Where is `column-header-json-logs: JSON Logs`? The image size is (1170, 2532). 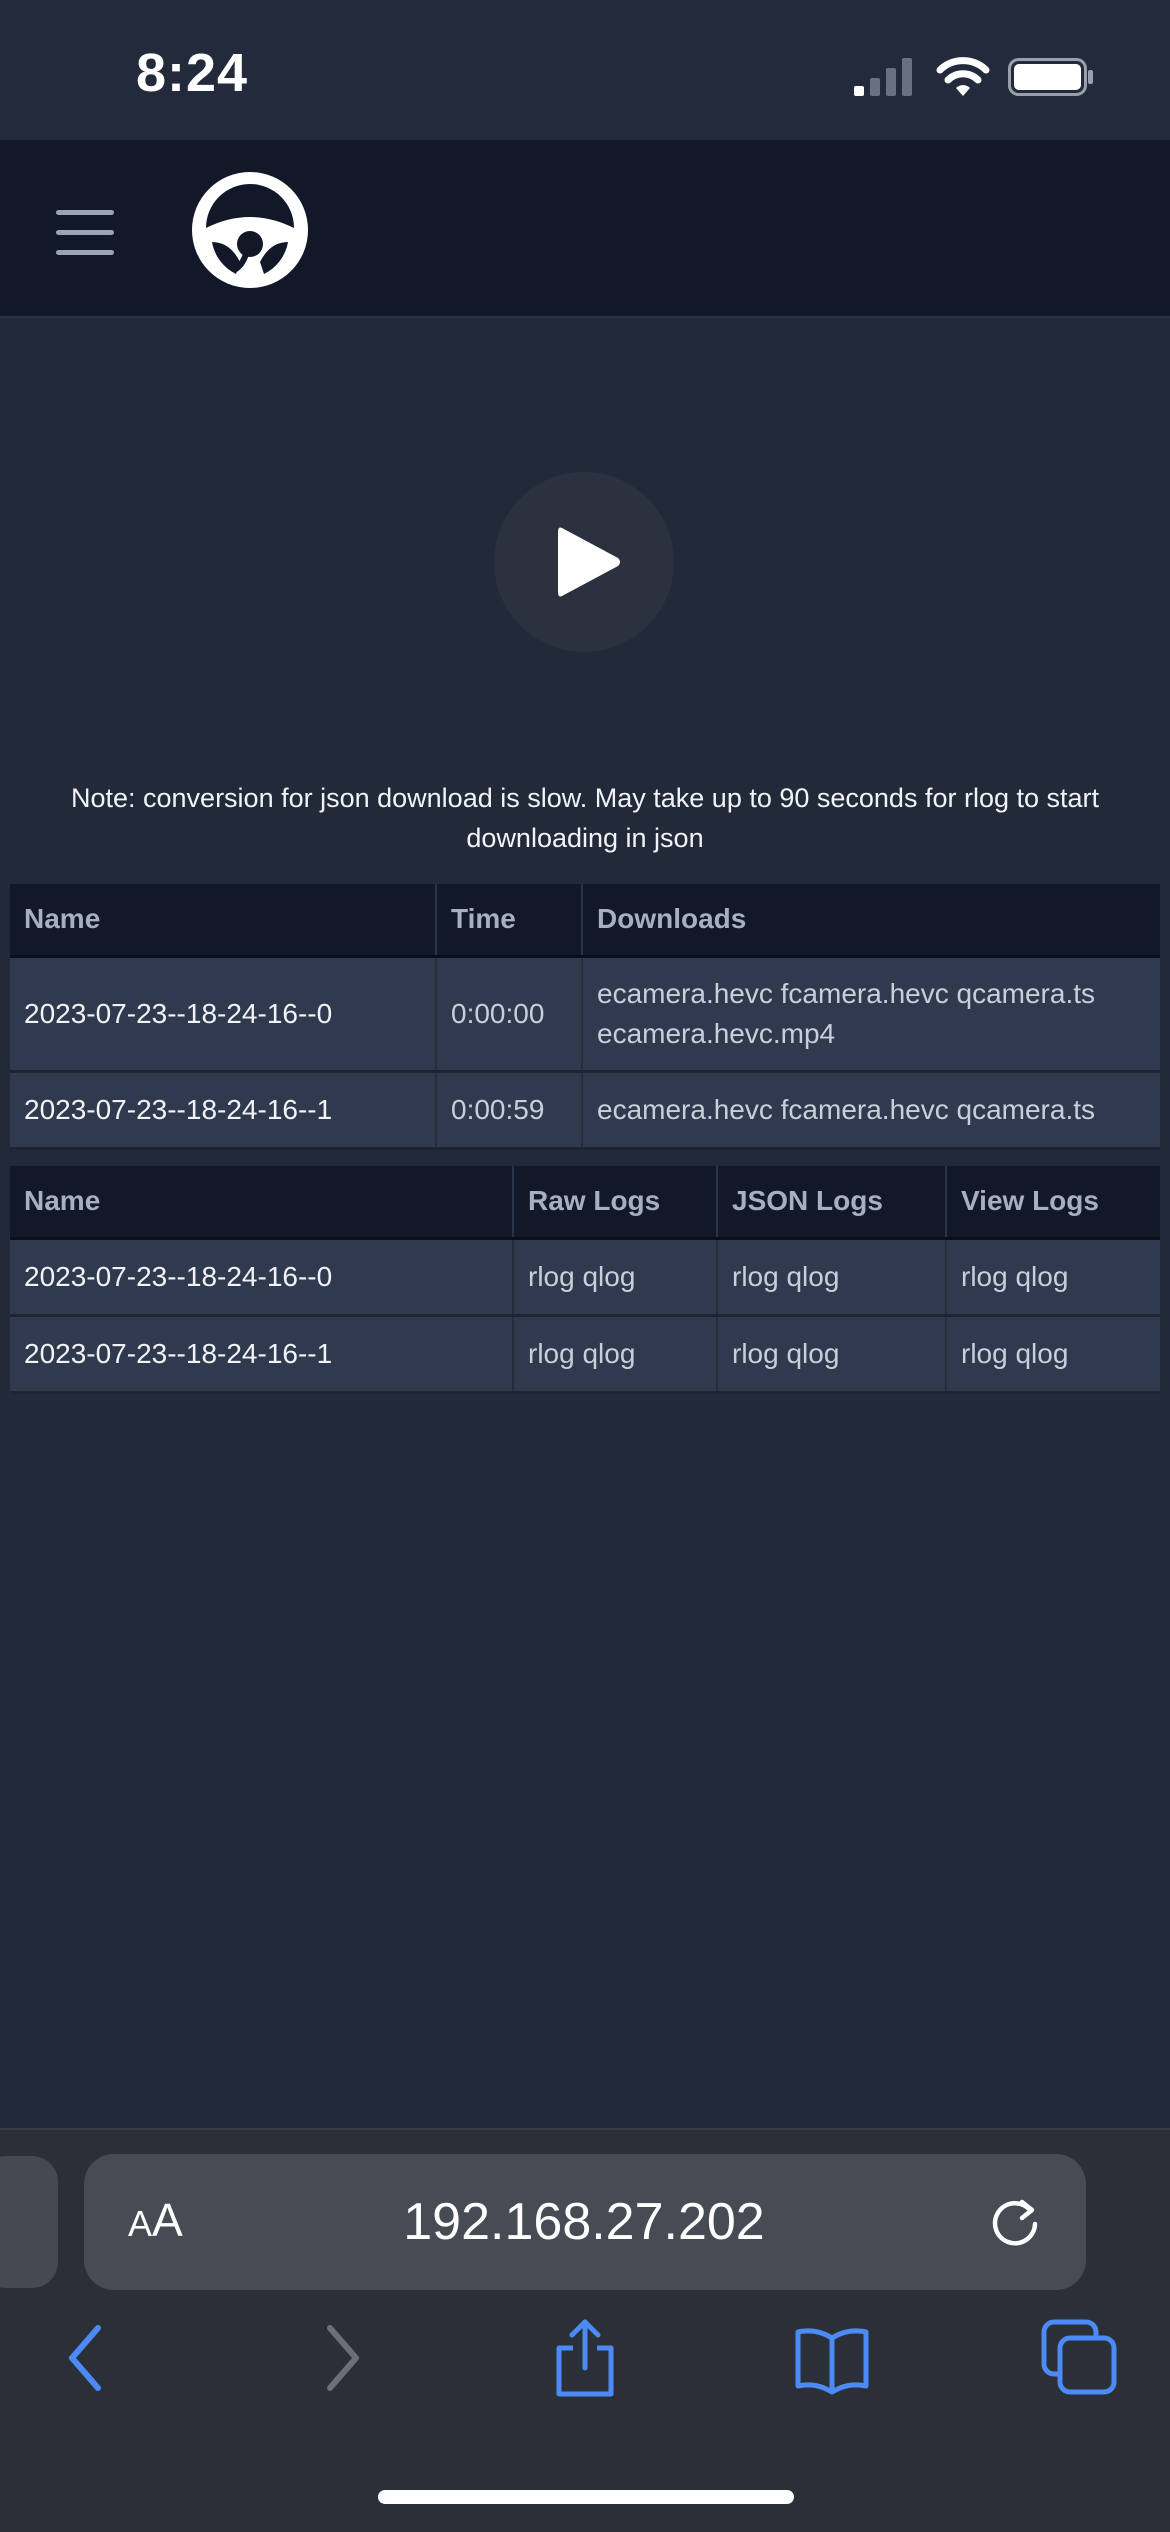 column-header-json-logs: JSON Logs is located at coordinates (832, 1203).